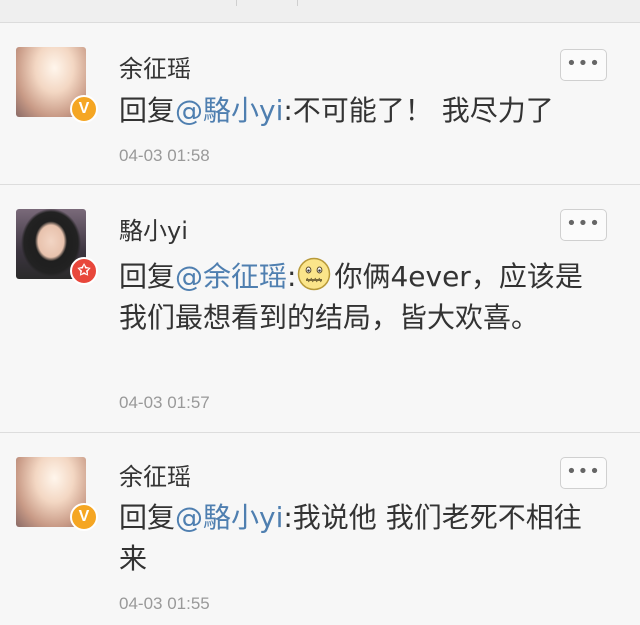  What do you see at coordinates (84, 271) in the screenshot?
I see `talent-badge-icon: ✩` at bounding box center [84, 271].